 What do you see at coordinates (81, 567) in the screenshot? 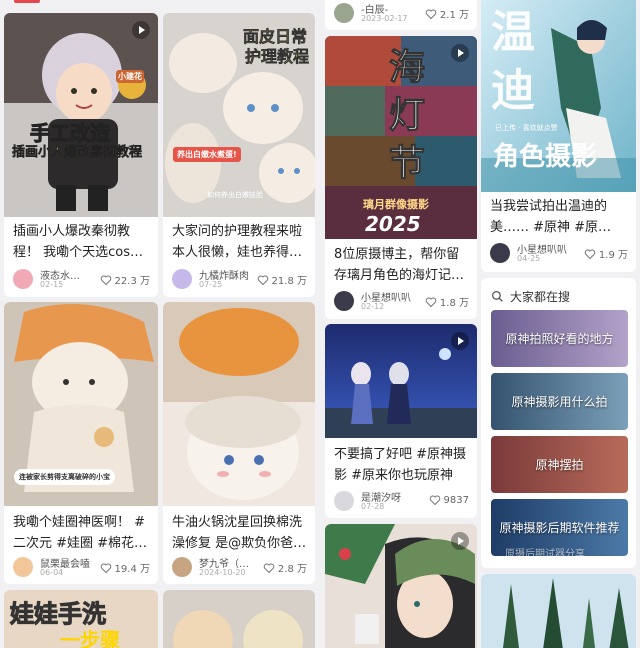
I see `card-meta: 鼠栗最会嗑 06-04 19.4 万` at bounding box center [81, 567].